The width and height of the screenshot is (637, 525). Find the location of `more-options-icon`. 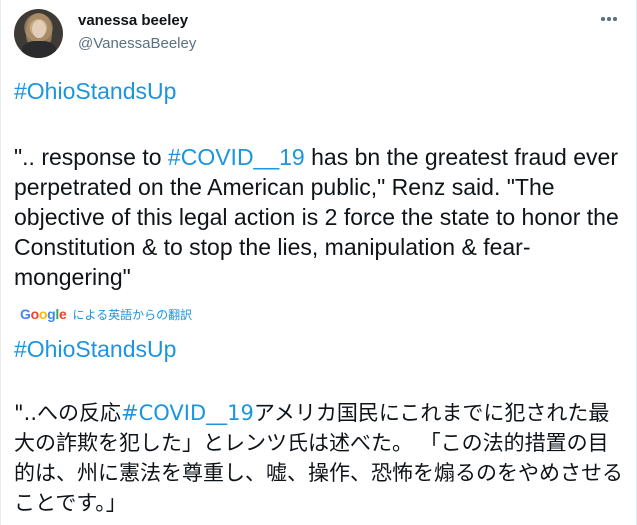

more-options-icon is located at coordinates (609, 19).